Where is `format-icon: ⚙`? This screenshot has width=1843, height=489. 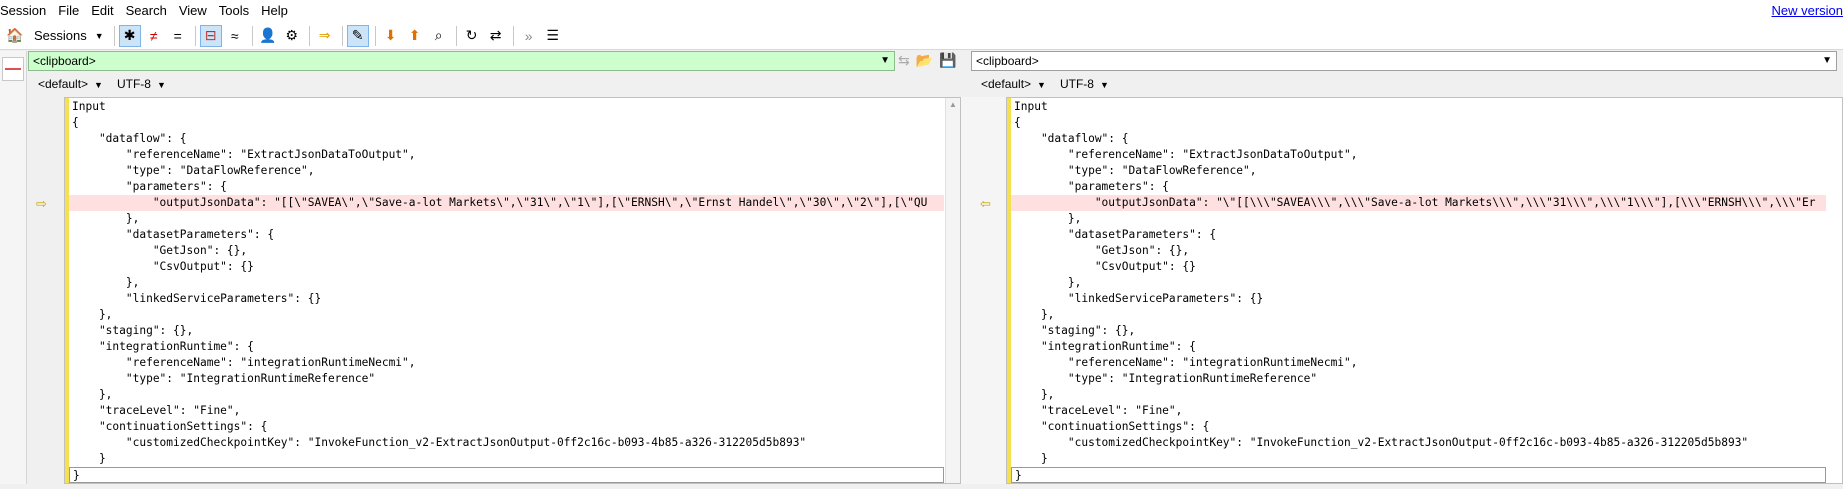 format-icon: ⚙ is located at coordinates (292, 36).